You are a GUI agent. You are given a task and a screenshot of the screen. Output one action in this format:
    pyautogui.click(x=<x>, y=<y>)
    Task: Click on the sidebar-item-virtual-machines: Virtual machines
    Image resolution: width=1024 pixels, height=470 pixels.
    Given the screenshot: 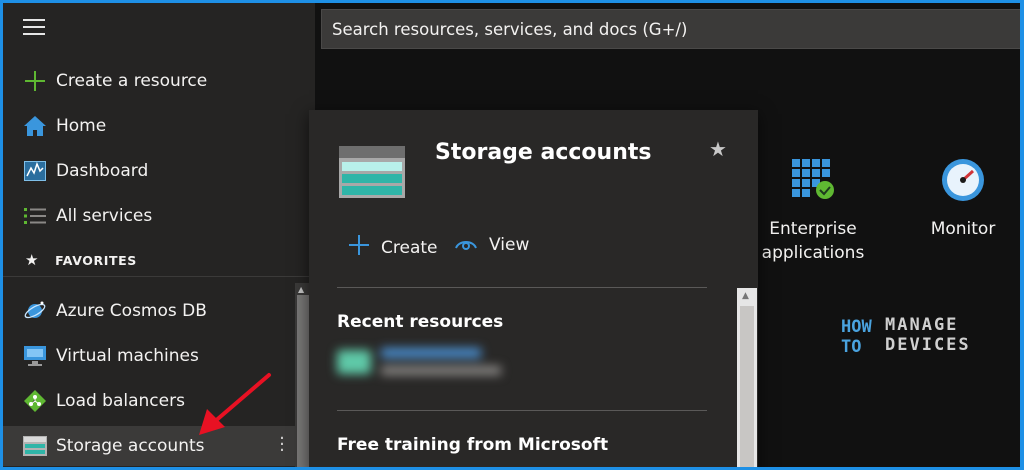 What is the action you would take?
    pyautogui.click(x=153, y=356)
    